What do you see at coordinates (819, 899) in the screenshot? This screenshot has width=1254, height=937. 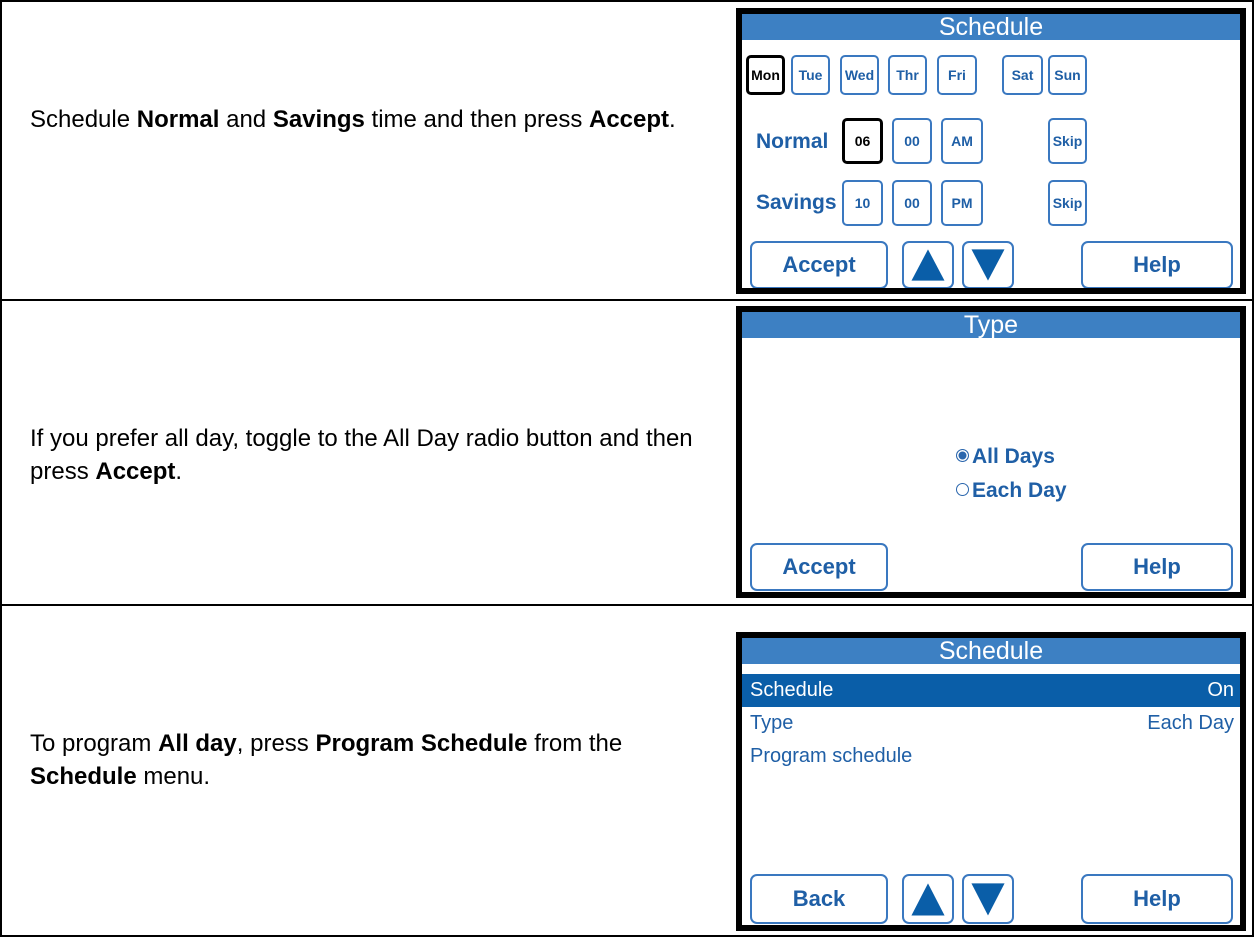 I see `back-button: Back` at bounding box center [819, 899].